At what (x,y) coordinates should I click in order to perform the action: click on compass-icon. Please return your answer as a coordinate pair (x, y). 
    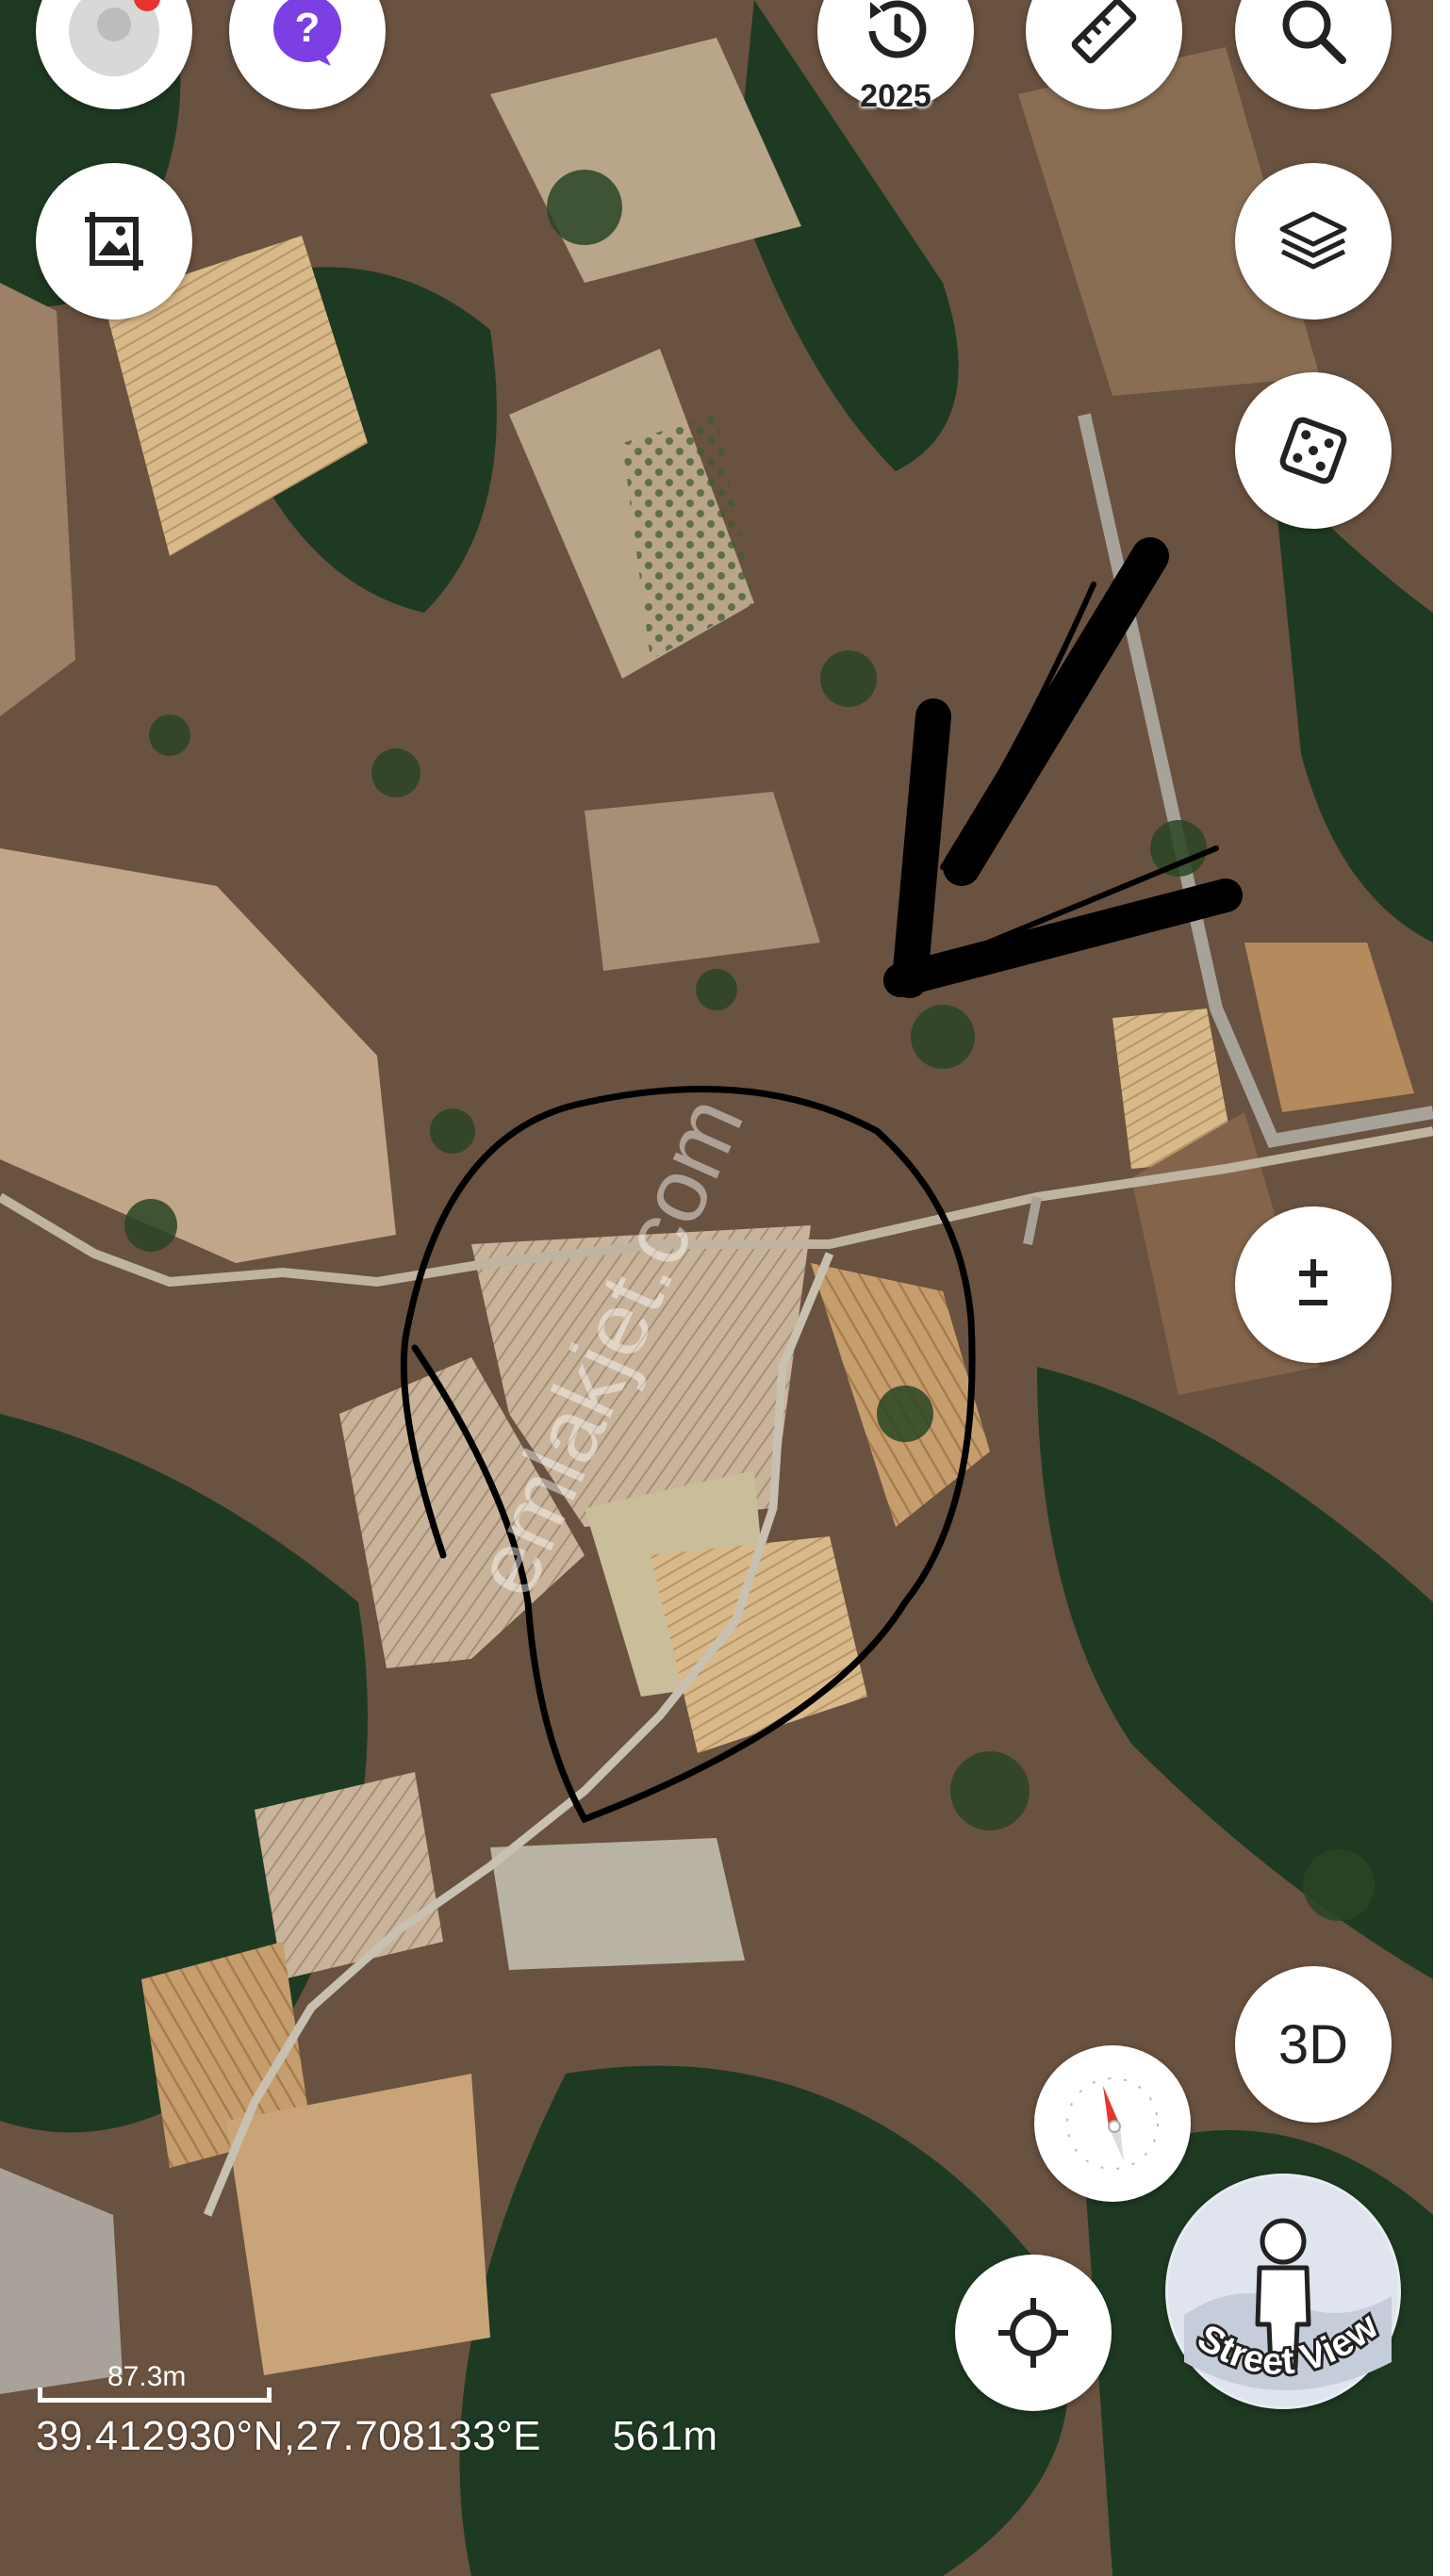
    Looking at the image, I should click on (1112, 2123).